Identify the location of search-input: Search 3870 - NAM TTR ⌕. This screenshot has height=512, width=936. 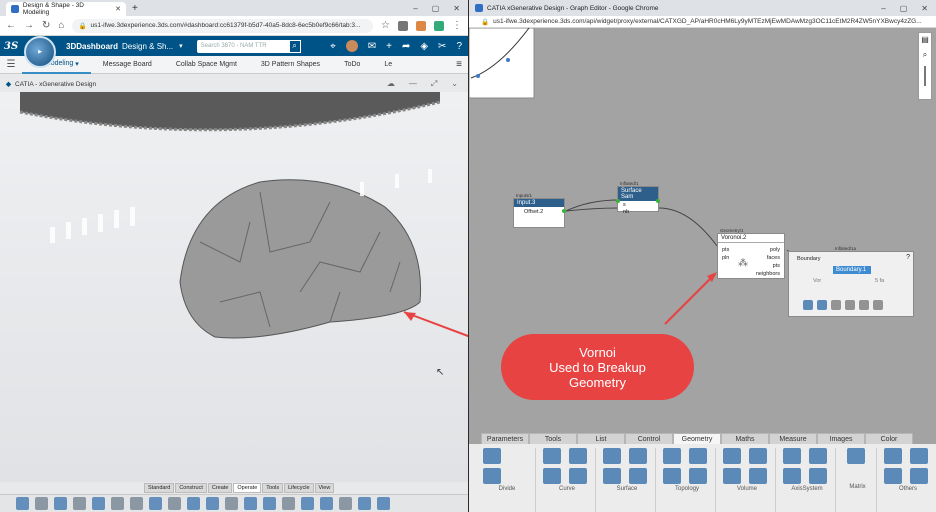
(248, 46).